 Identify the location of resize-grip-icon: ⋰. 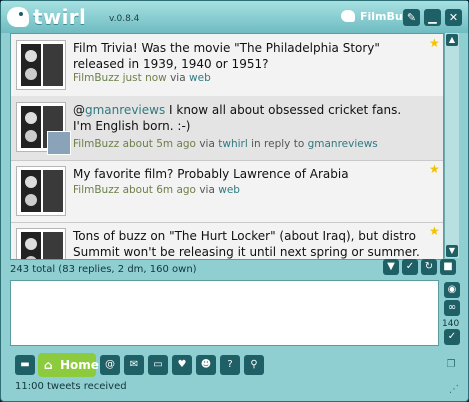
(454, 389).